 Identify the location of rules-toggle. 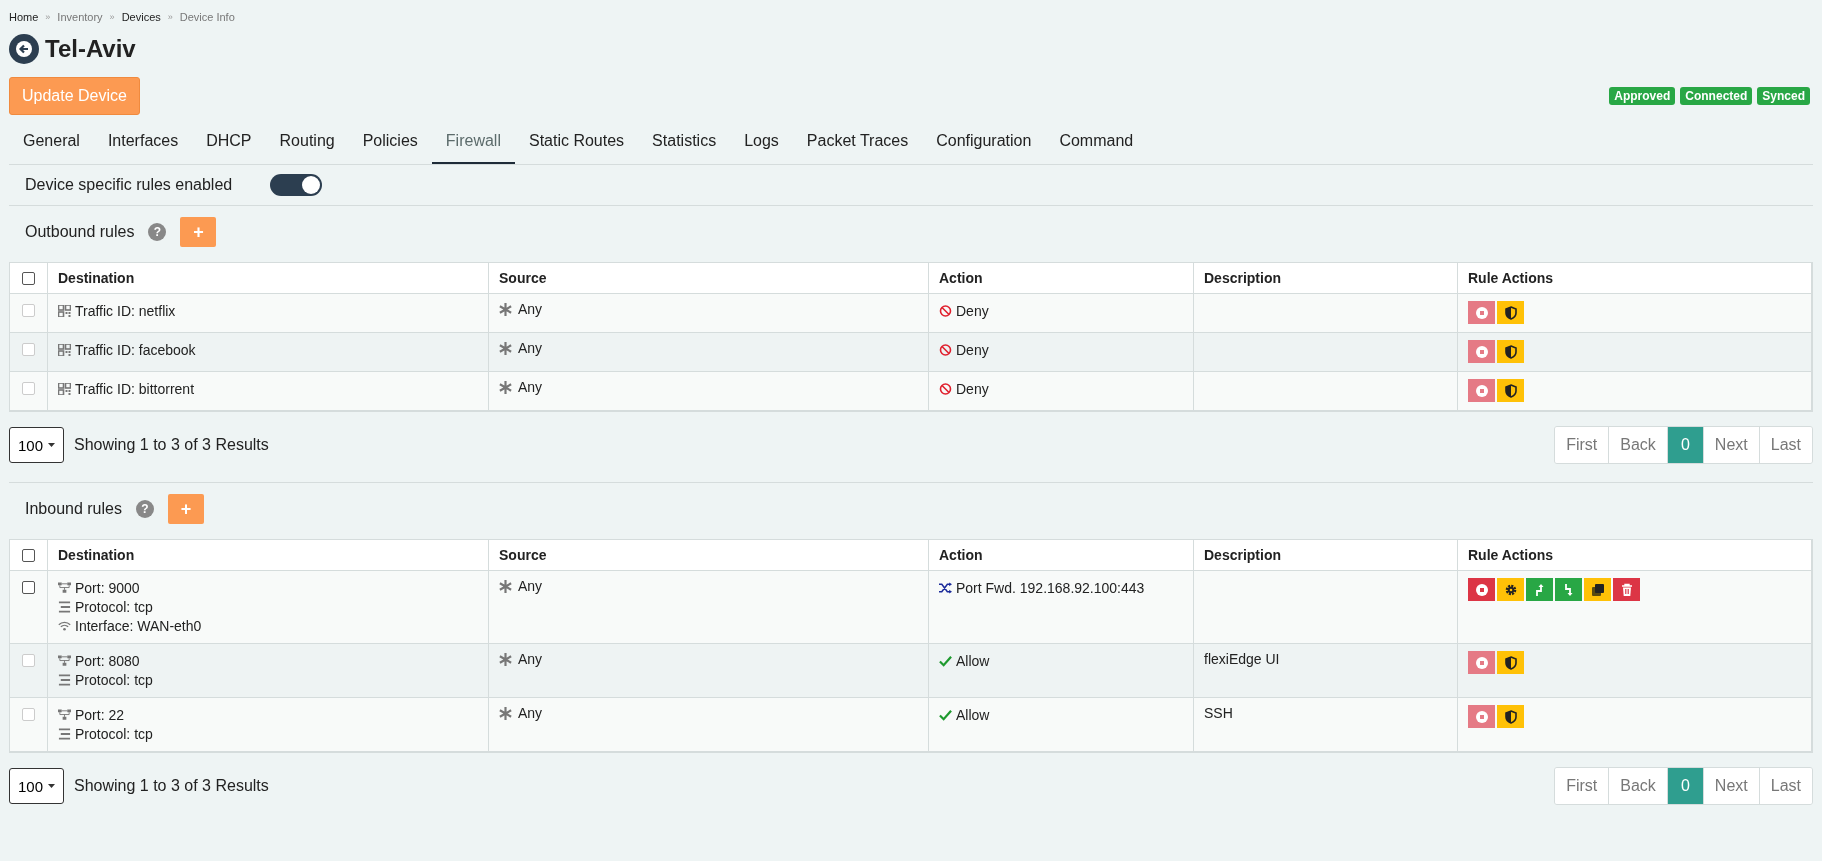
(296, 185).